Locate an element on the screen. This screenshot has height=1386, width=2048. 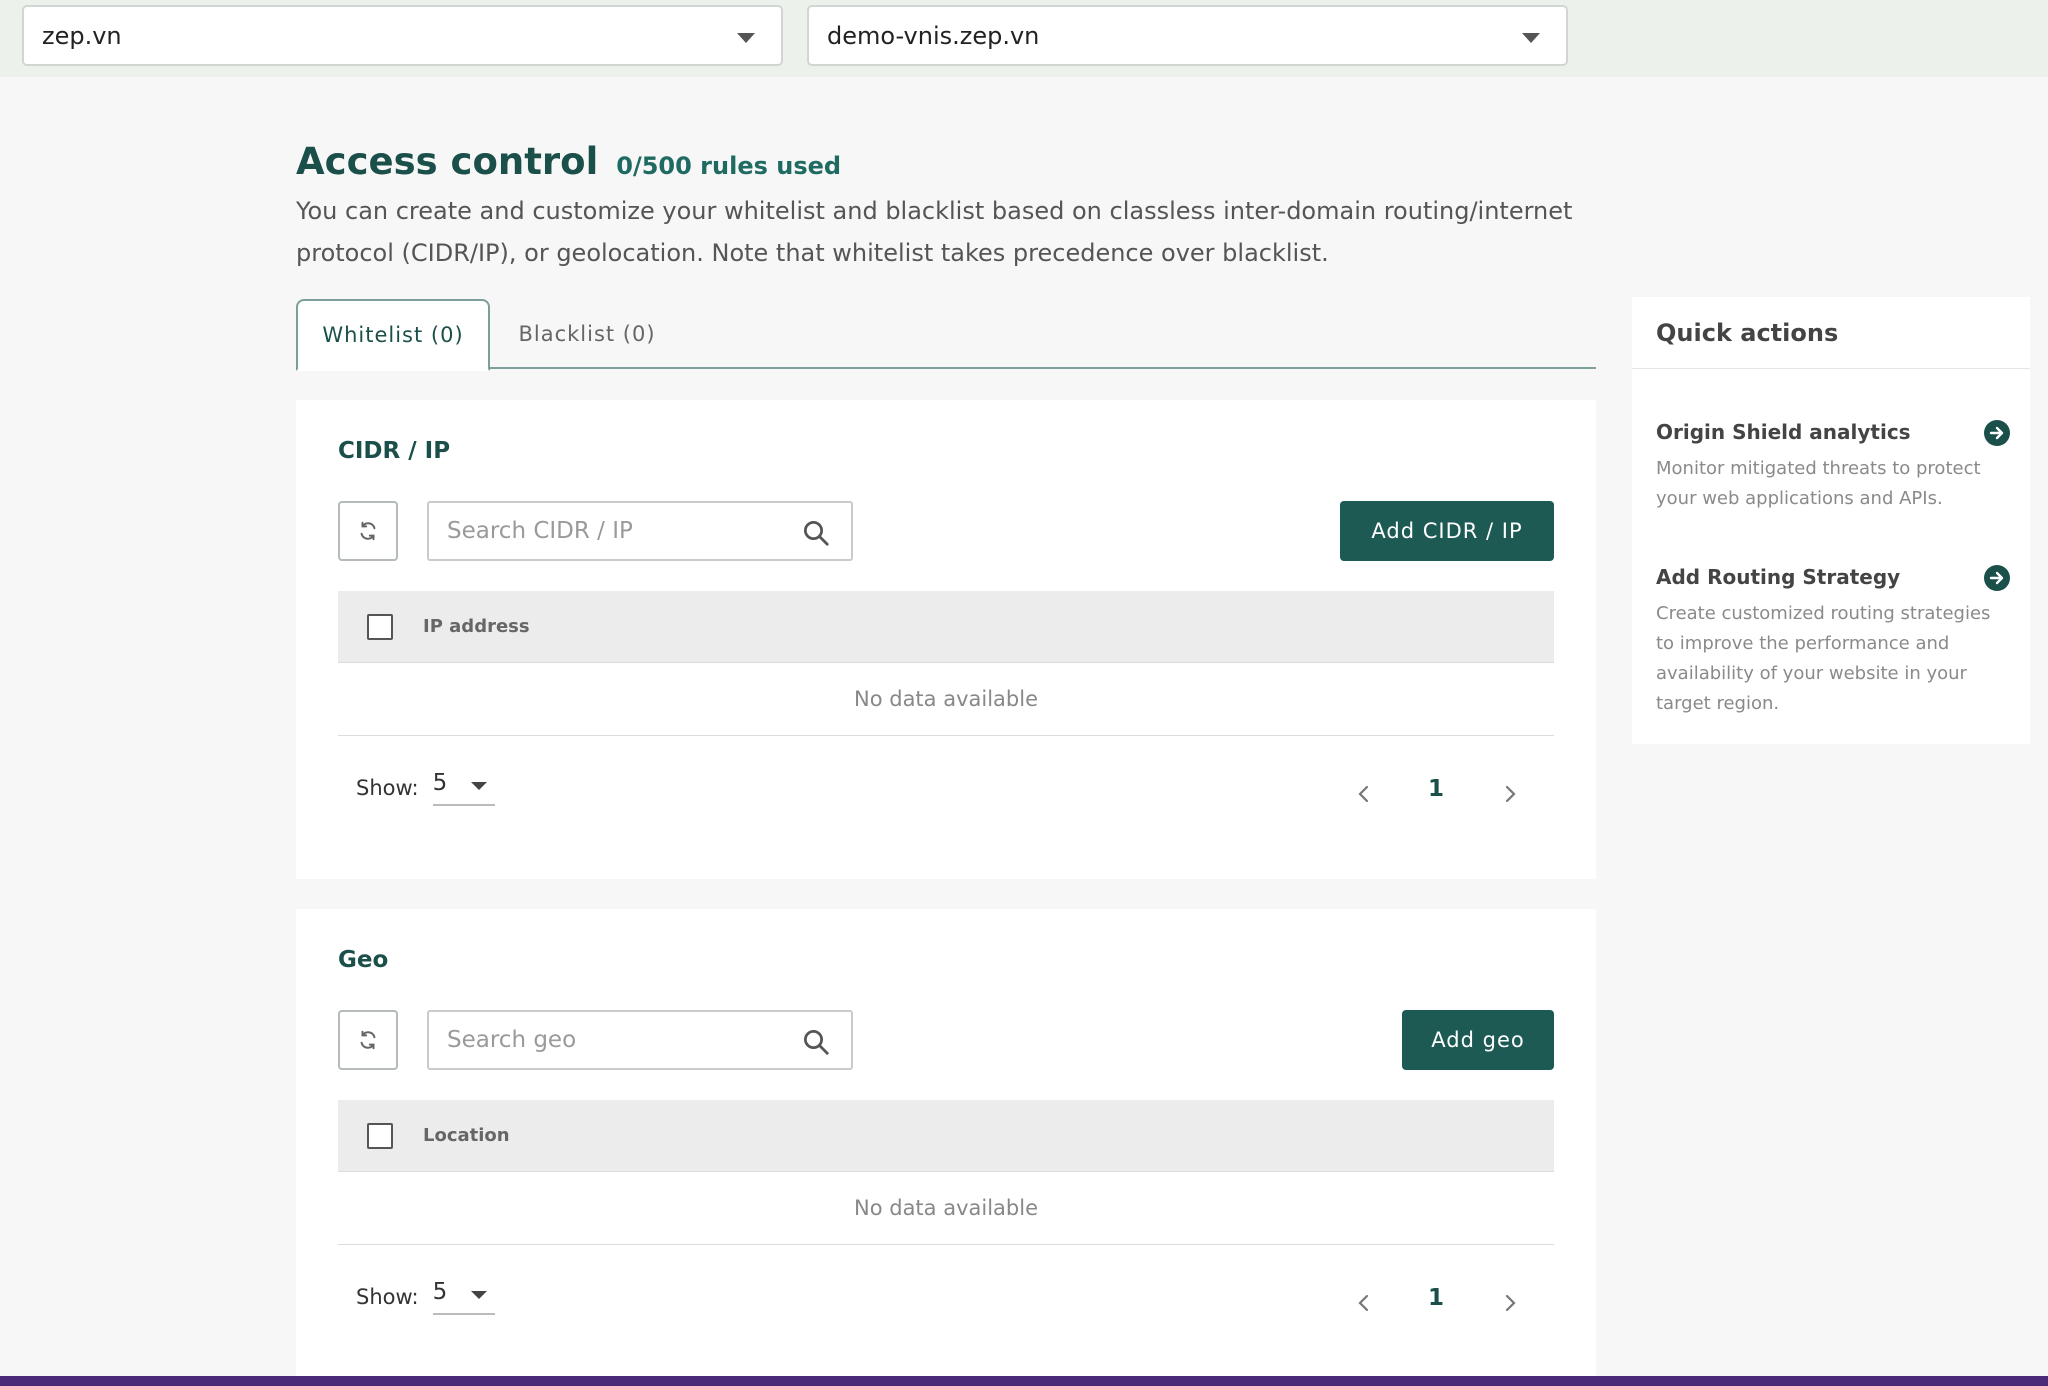
subdomain-dropdown-value: demo-vnis.zep.vn is located at coordinates (933, 35).